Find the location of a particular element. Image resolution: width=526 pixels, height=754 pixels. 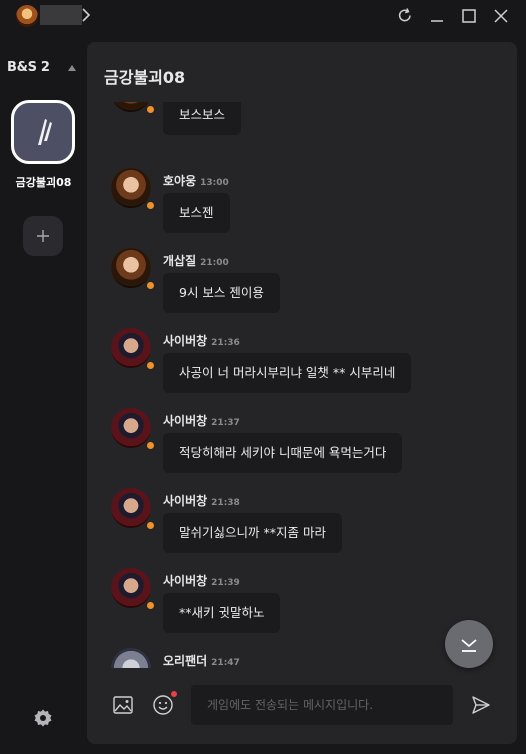

message-bubble: 보스보스 is located at coordinates (202, 118).